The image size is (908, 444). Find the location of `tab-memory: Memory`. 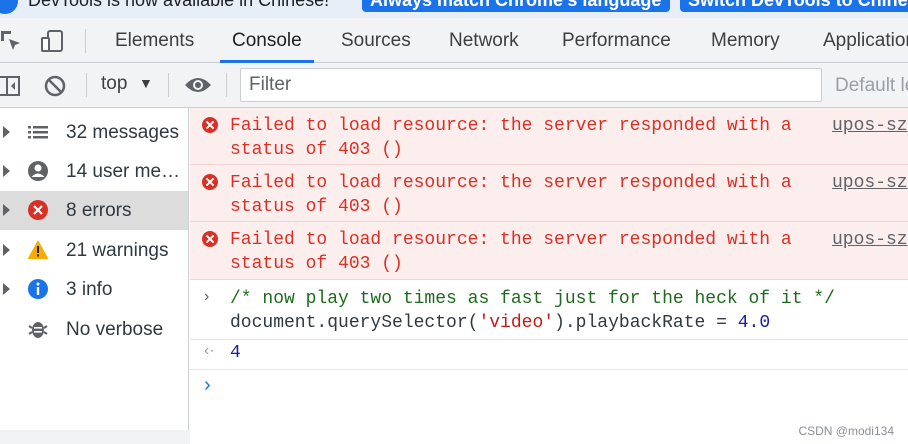

tab-memory: Memory is located at coordinates (745, 40).